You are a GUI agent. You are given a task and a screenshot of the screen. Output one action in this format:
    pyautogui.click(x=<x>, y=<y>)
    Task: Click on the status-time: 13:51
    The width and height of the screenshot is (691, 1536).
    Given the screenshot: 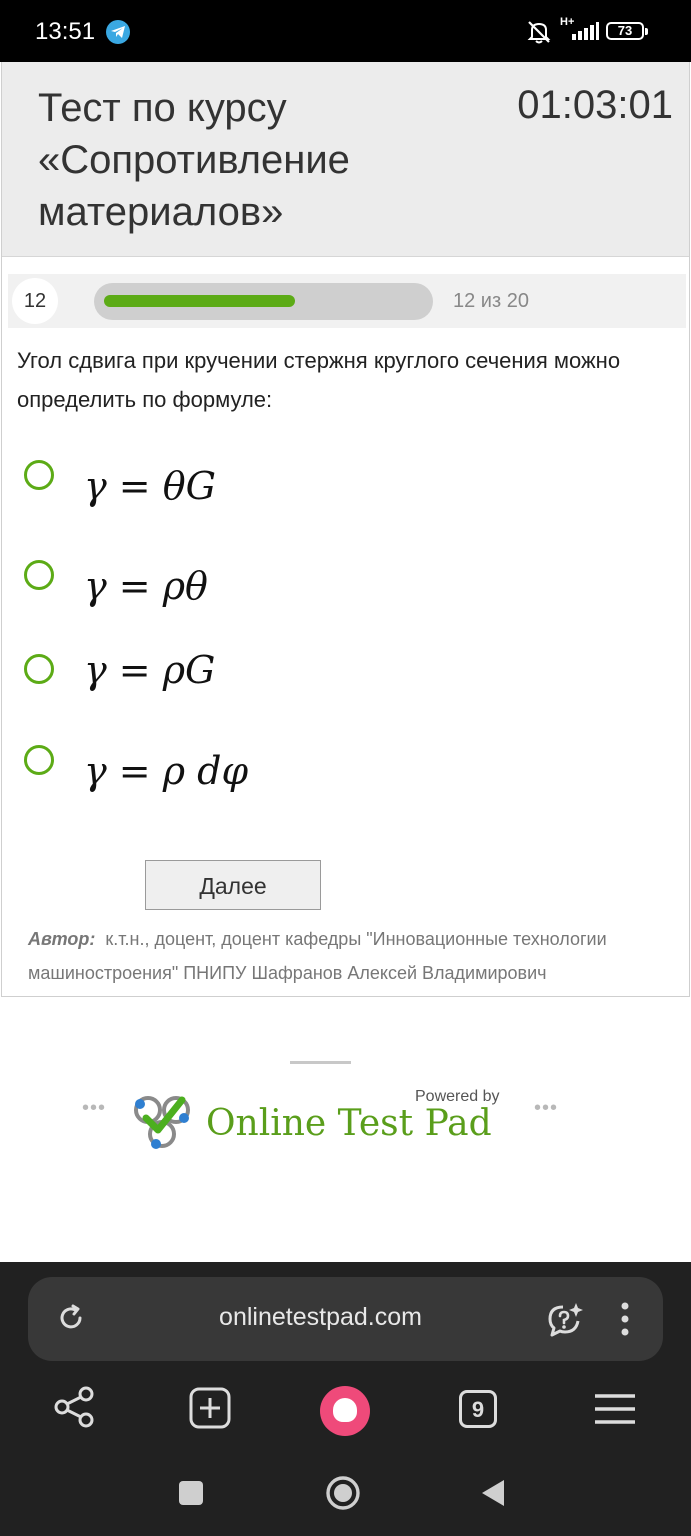 What is the action you would take?
    pyautogui.click(x=65, y=31)
    